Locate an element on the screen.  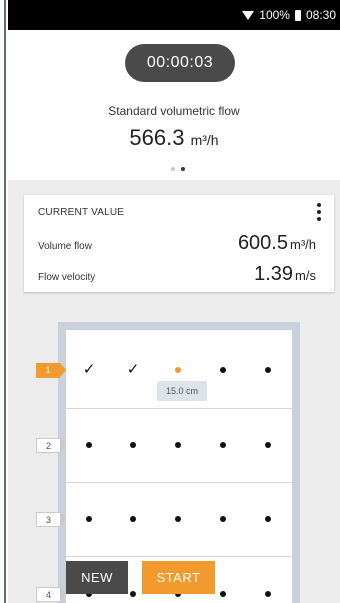
row-tab-3: 3 is located at coordinates (51, 519).